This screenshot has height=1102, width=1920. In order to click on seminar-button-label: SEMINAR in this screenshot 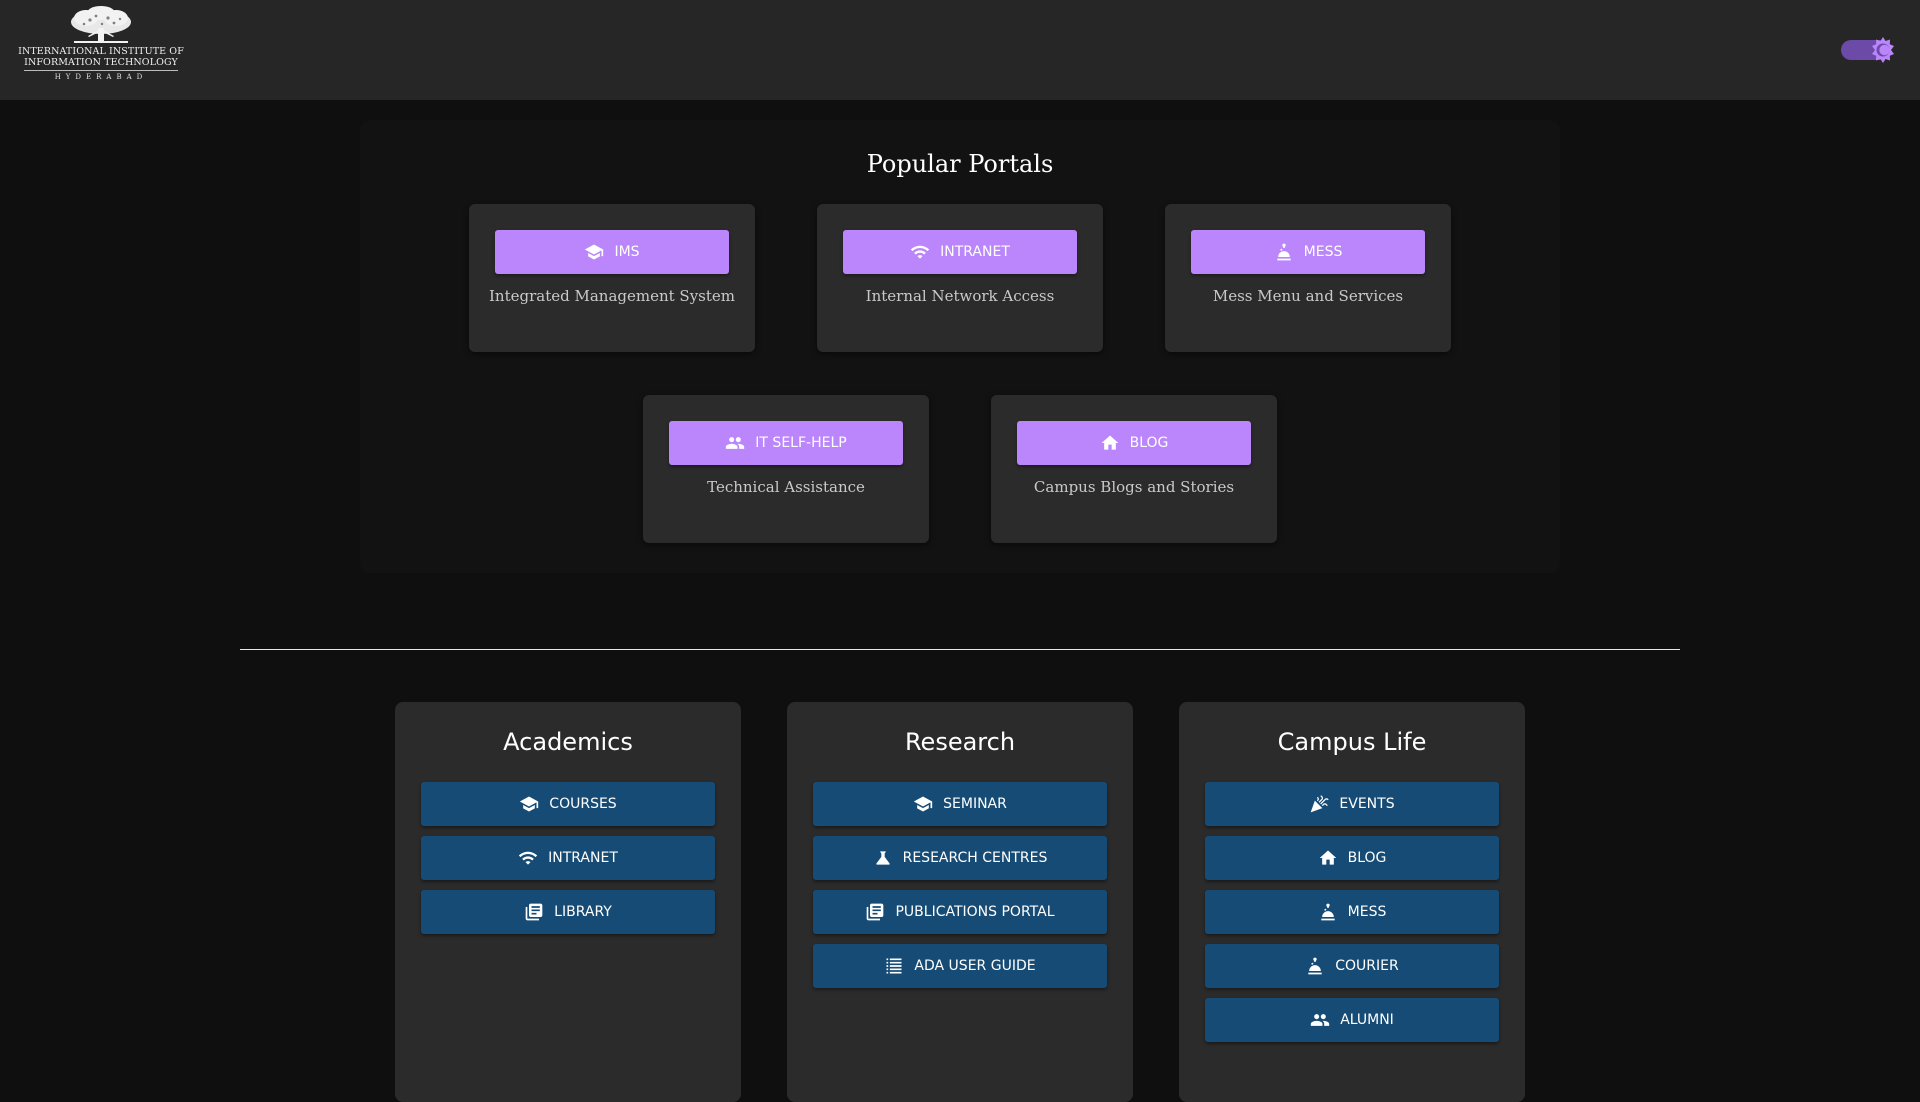, I will do `click(975, 804)`.